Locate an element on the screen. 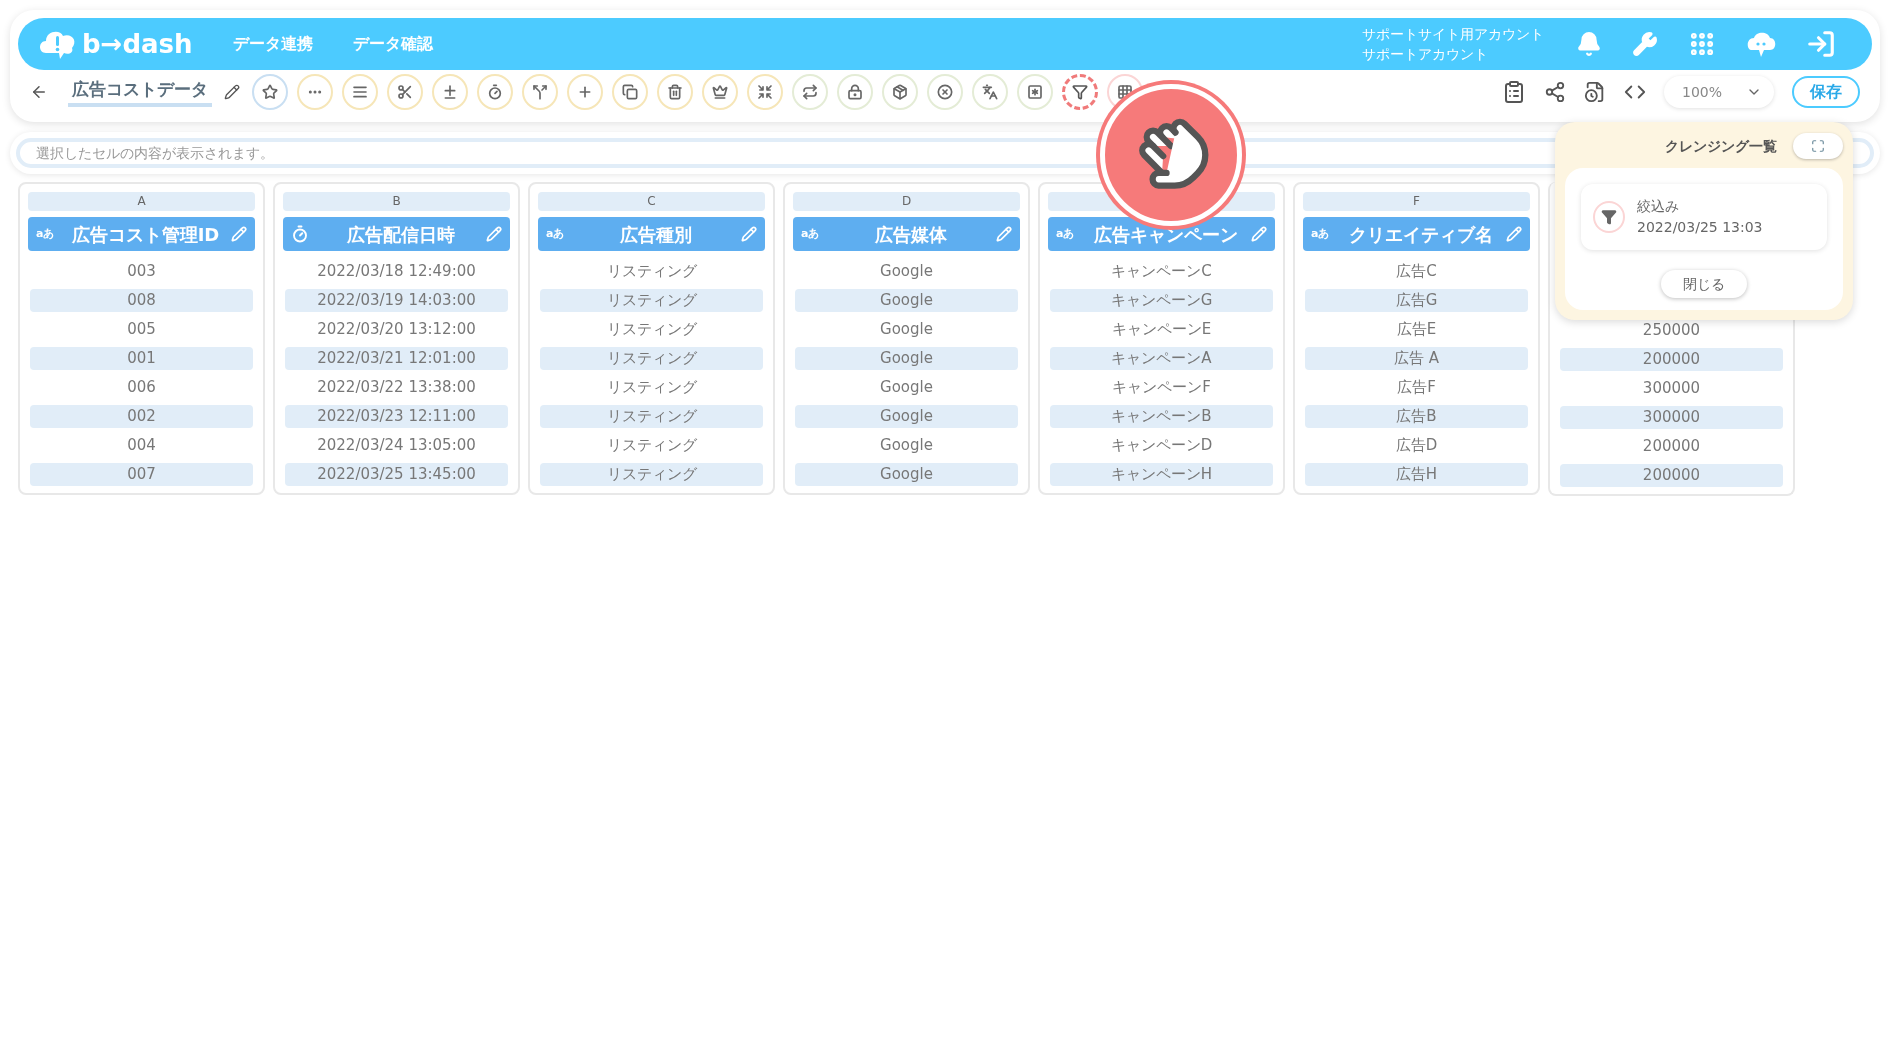 Image resolution: width=1890 pixels, height=1063 pixels. account-name: サポートアカウント is located at coordinates (1425, 54).